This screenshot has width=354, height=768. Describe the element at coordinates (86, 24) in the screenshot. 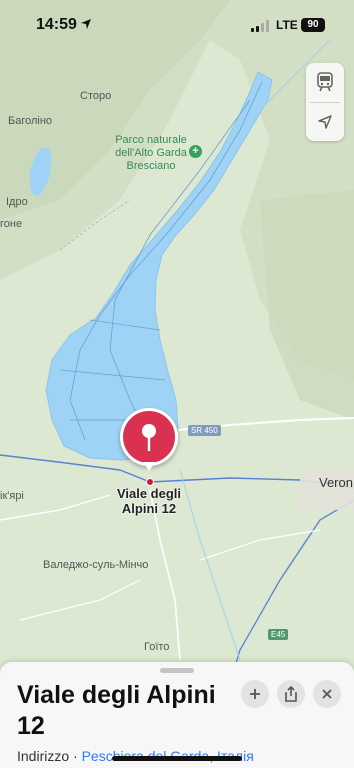

I see `location-services-icon` at that location.